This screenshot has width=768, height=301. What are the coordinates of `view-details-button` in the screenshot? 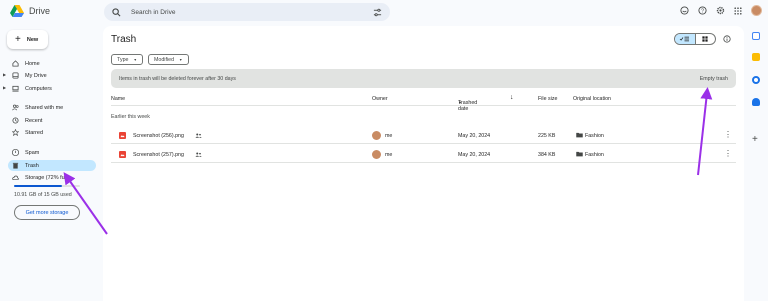 It's located at (726, 38).